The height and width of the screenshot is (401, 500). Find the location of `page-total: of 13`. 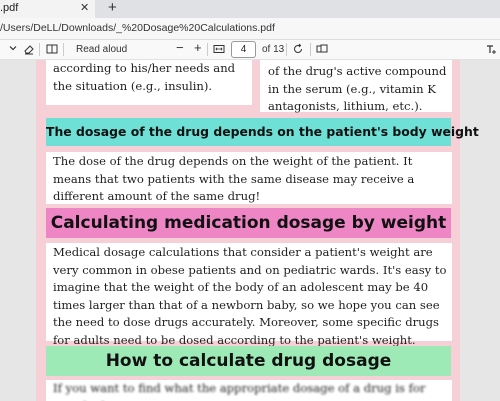

page-total: of 13 is located at coordinates (273, 49).